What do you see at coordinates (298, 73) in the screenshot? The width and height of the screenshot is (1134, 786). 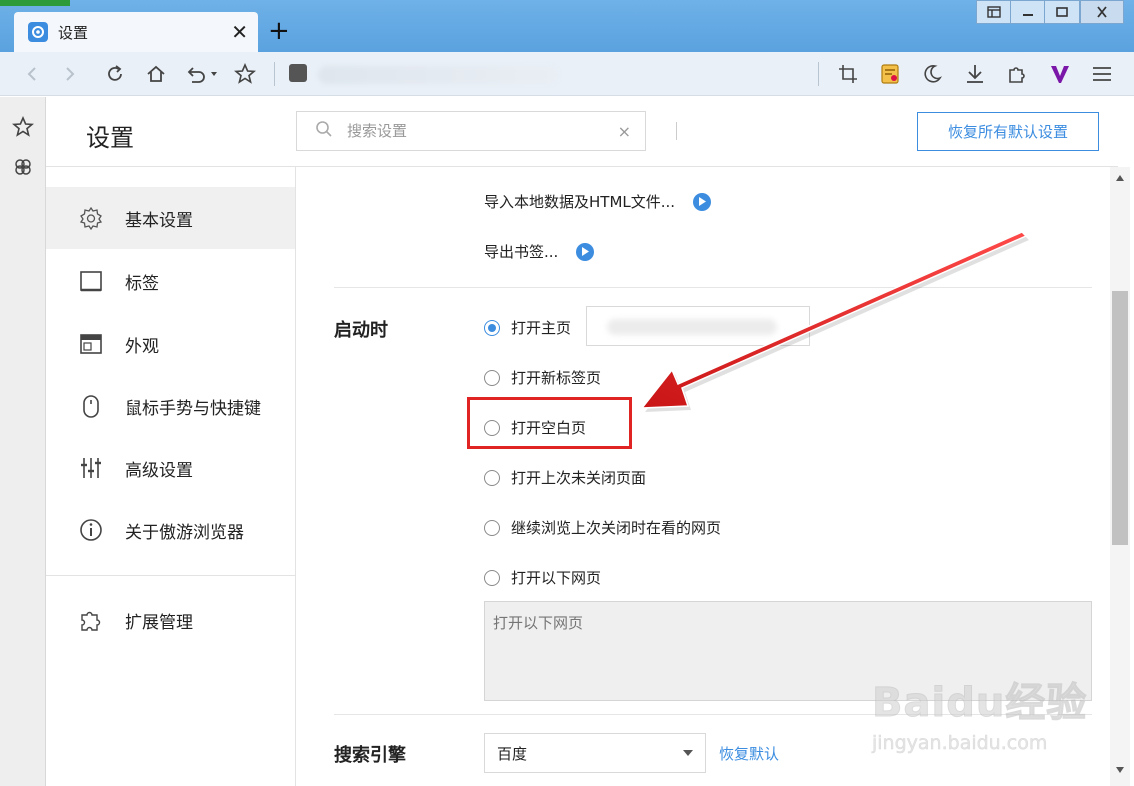 I see `site-icon` at bounding box center [298, 73].